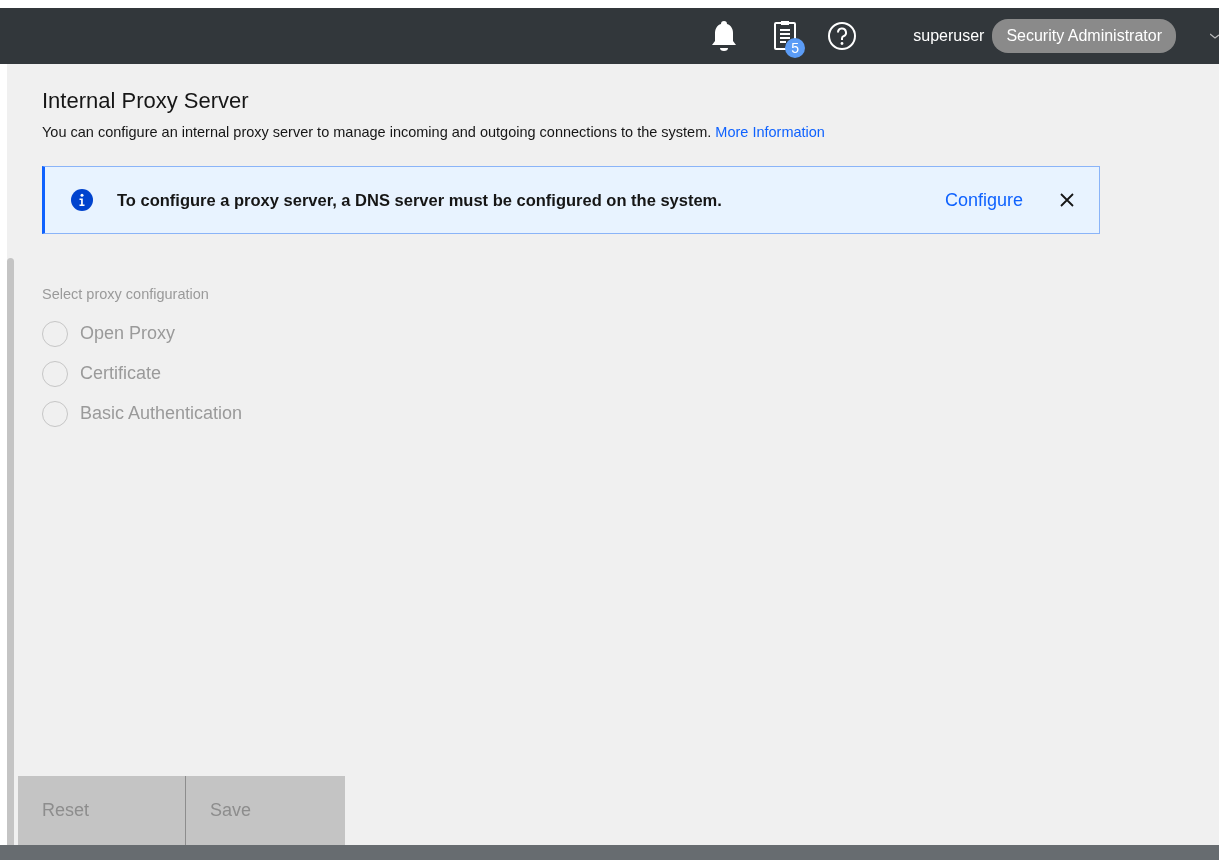 Image resolution: width=1219 pixels, height=860 pixels. I want to click on scrollbar-thumb, so click(10, 551).